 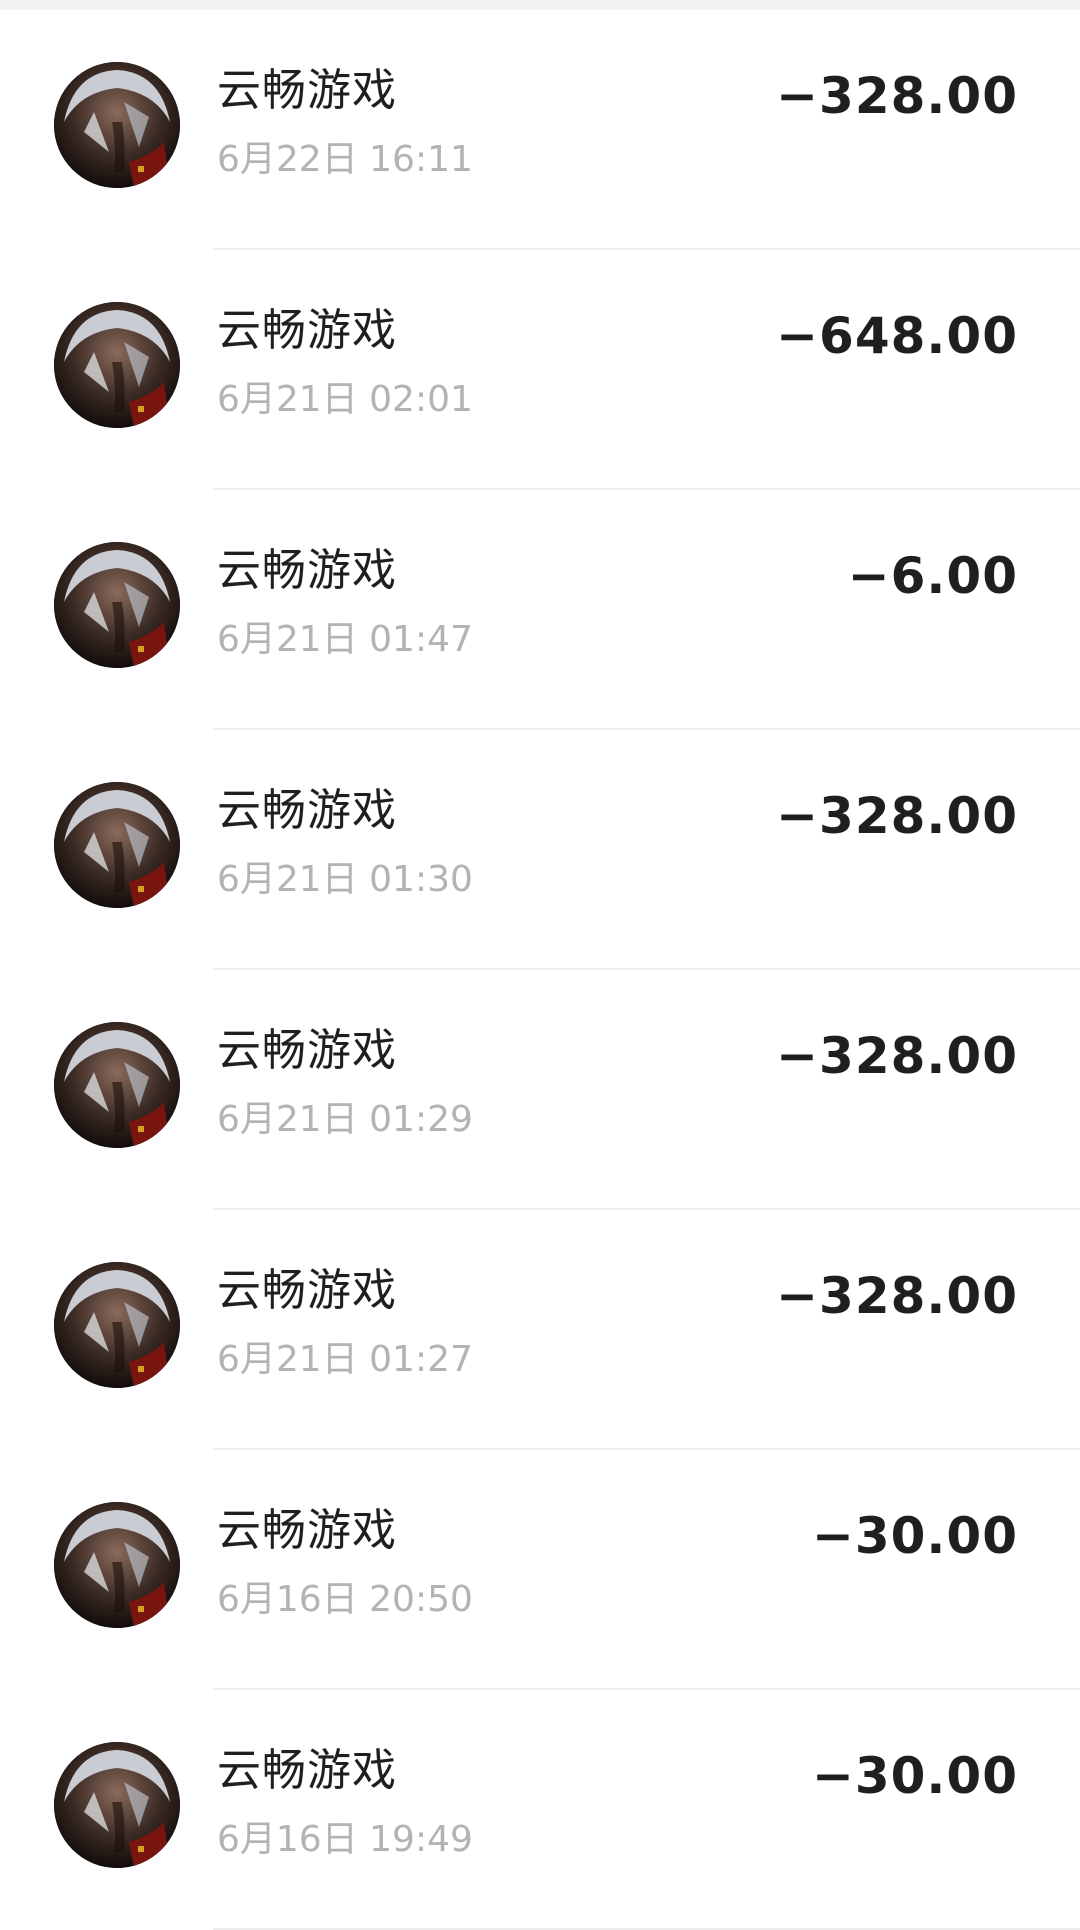 I want to click on transaction-time: 6月21日 01:30, so click(x=345, y=879).